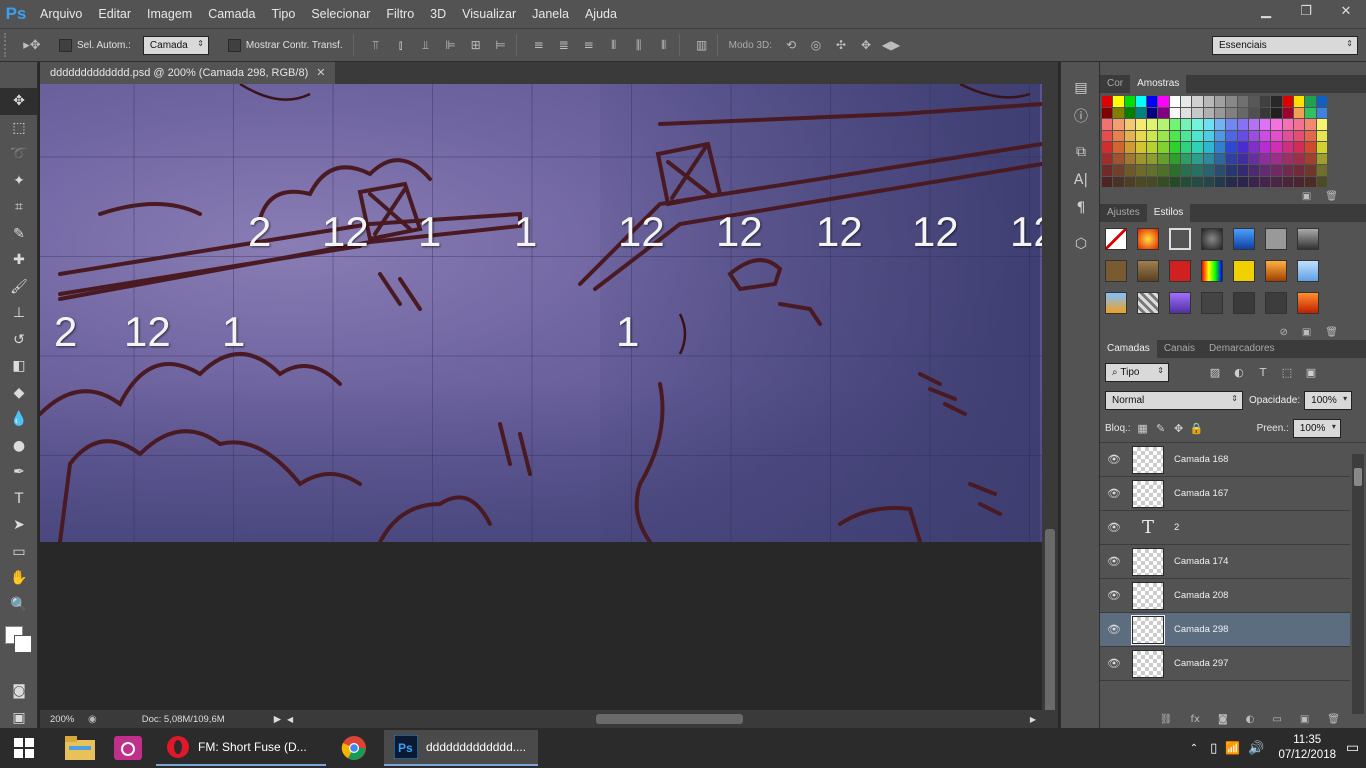 The width and height of the screenshot is (1366, 768). Describe the element at coordinates (65, 45) in the screenshot. I see `auto-select-checkbox` at that location.